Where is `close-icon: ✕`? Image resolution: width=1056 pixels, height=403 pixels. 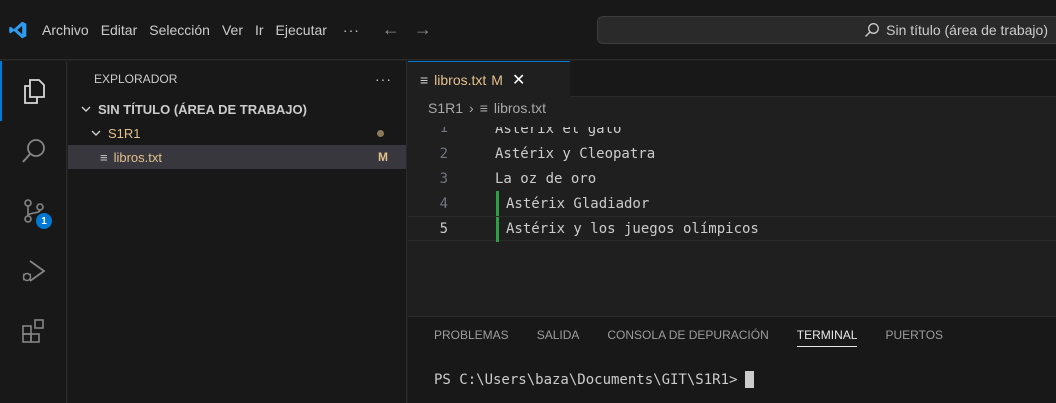 close-icon: ✕ is located at coordinates (518, 80).